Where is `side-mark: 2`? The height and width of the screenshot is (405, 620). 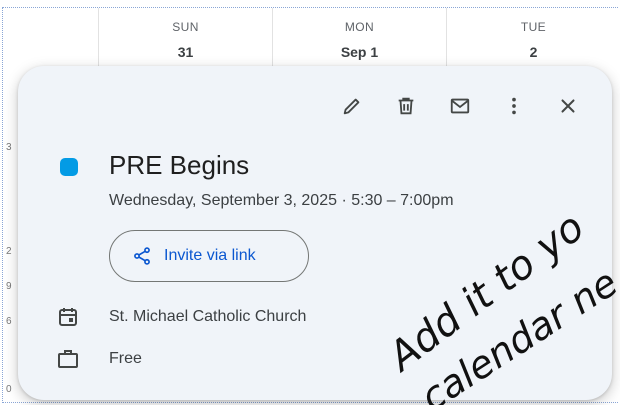
side-mark: 2 is located at coordinates (9, 251).